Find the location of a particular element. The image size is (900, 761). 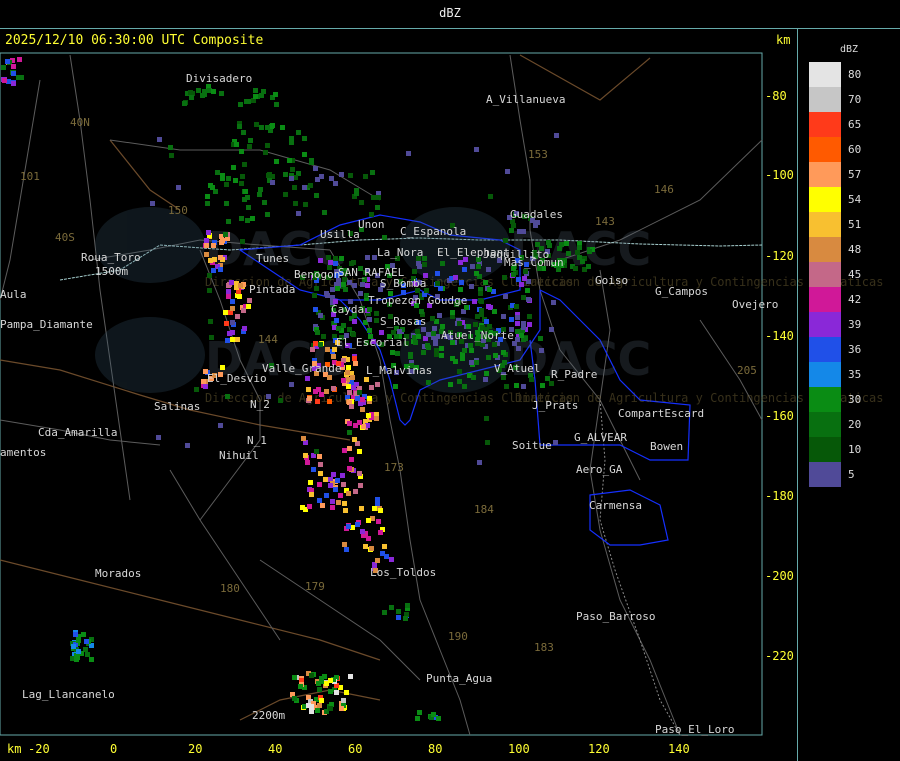

place-label: N_1 is located at coordinates (257, 440).